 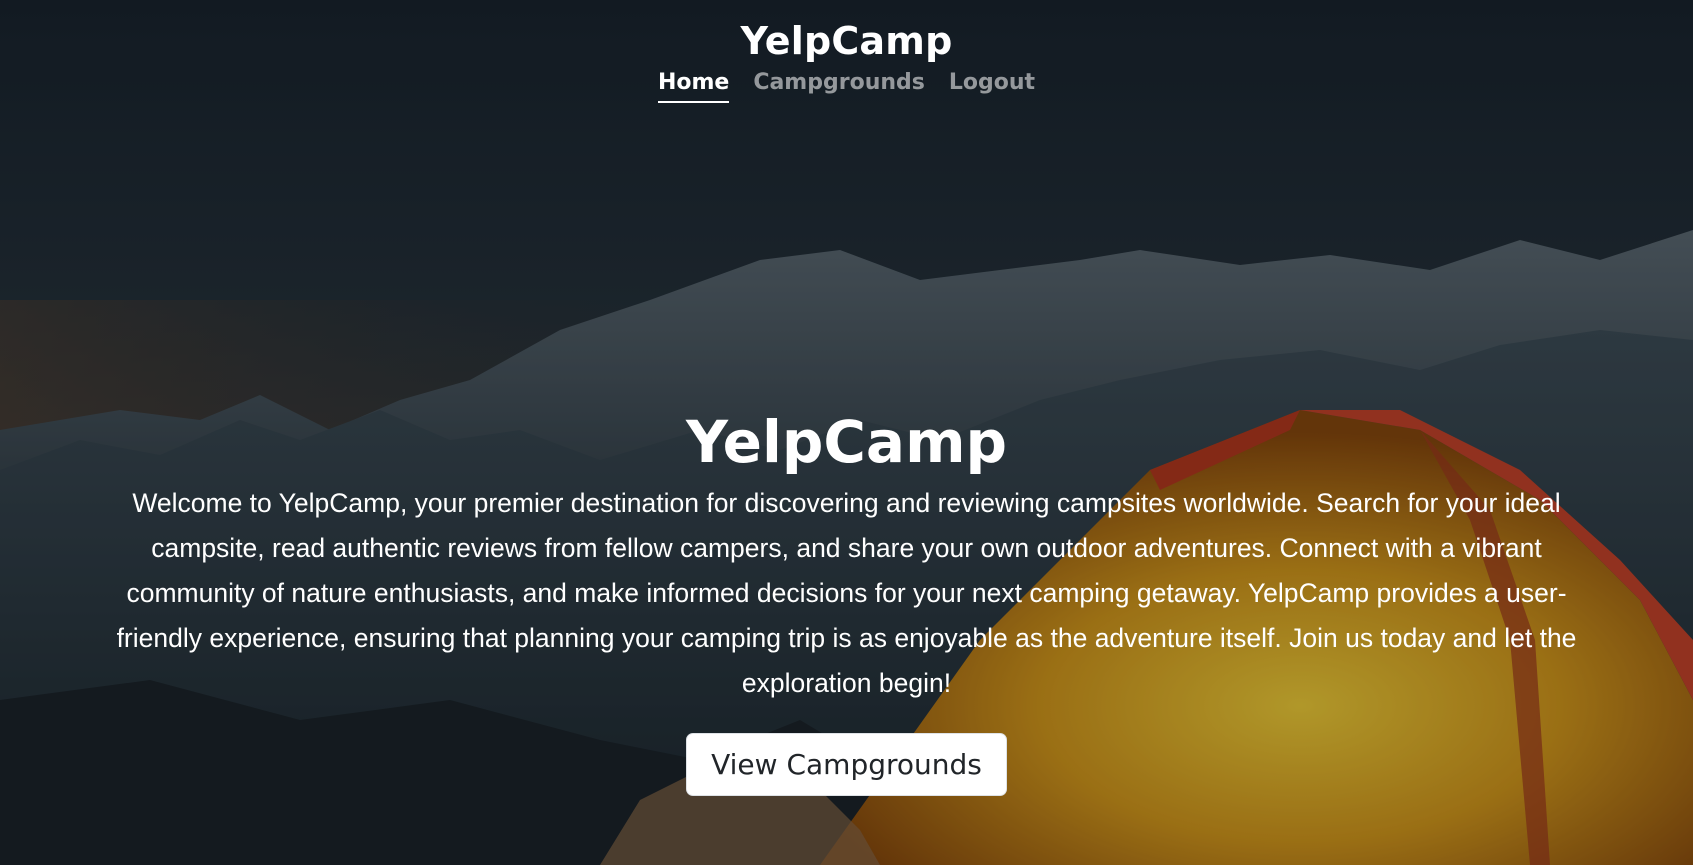 I want to click on nav-link-campgrounds: Campgrounds, so click(x=839, y=86).